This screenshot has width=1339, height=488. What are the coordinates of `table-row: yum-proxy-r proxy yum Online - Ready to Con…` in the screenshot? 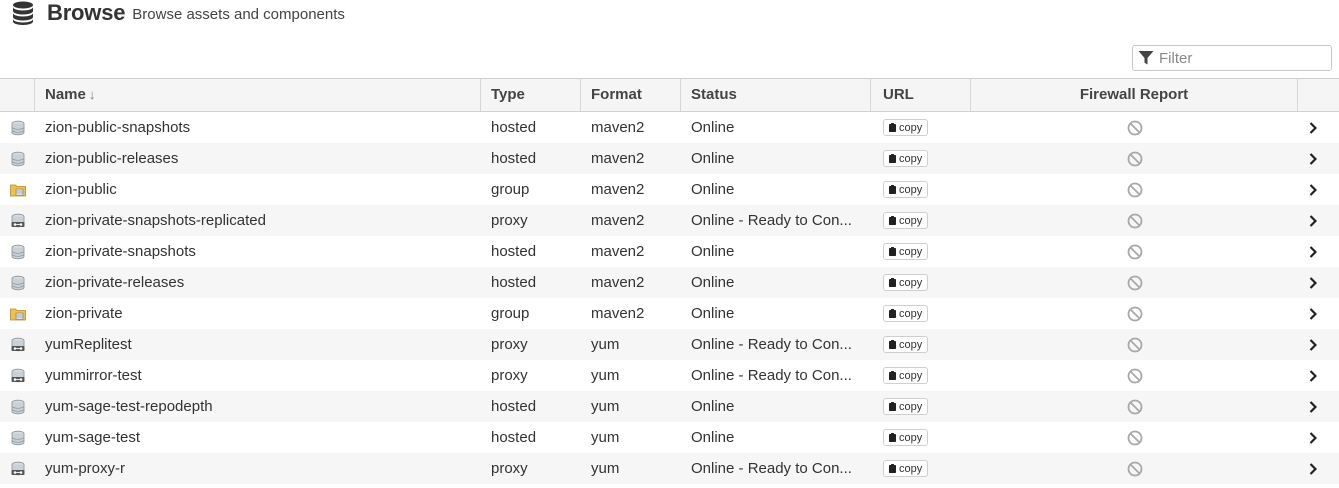 It's located at (669, 468).